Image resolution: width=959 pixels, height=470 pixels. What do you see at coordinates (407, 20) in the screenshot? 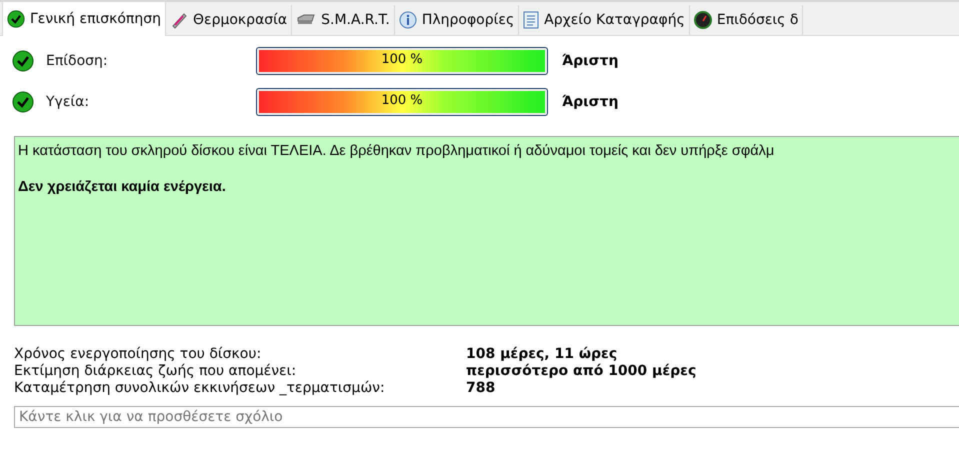
I see `info-icon` at bounding box center [407, 20].